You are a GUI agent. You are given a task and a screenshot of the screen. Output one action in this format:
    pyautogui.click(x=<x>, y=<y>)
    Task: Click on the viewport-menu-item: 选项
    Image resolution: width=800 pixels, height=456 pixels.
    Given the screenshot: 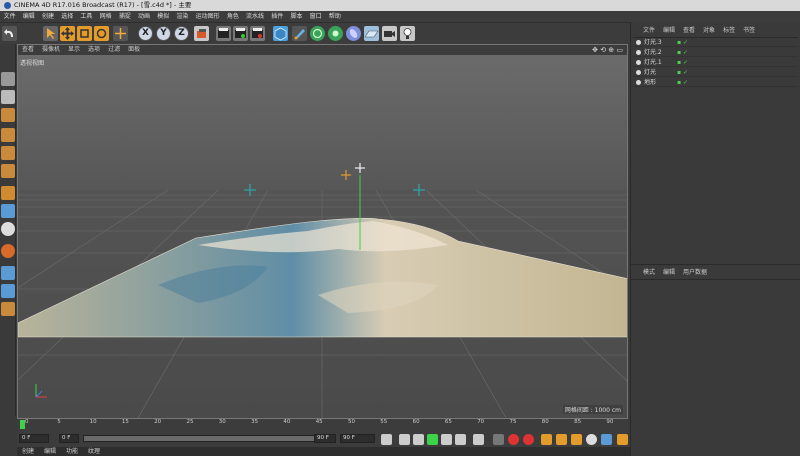 What is the action you would take?
    pyautogui.click(x=94, y=50)
    